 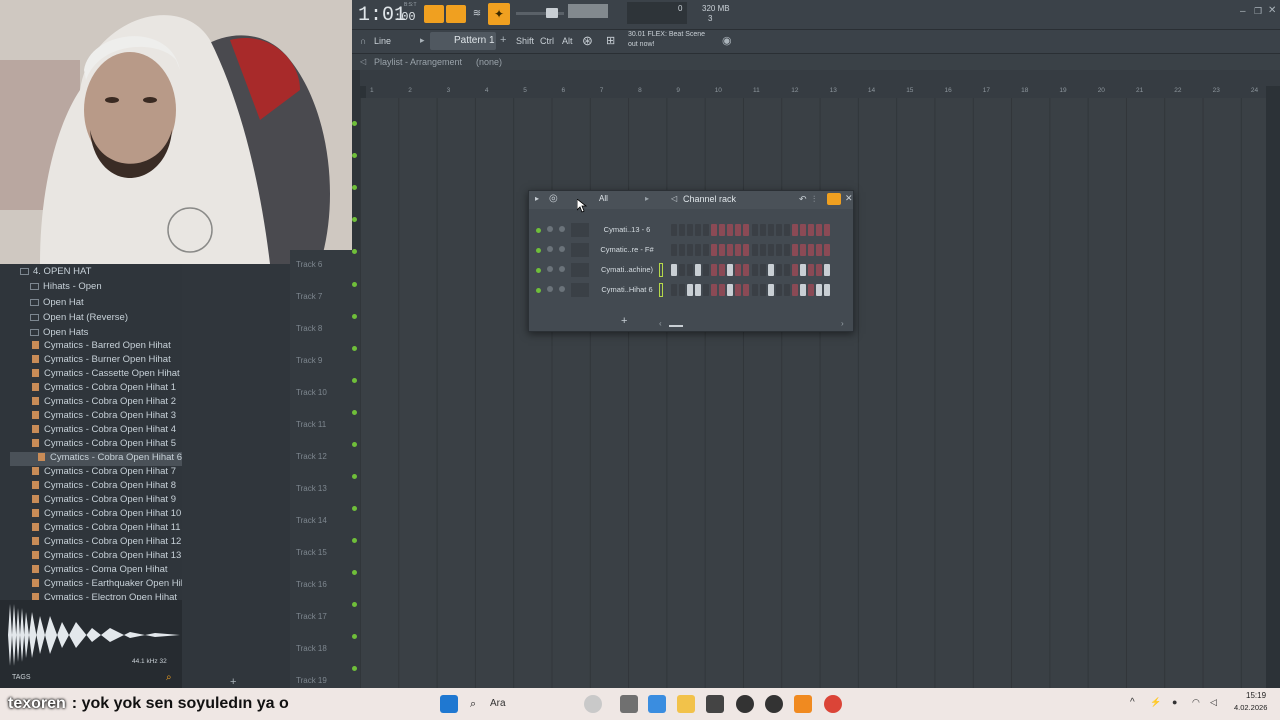 I want to click on track-name: Track 19, so click(x=311, y=680).